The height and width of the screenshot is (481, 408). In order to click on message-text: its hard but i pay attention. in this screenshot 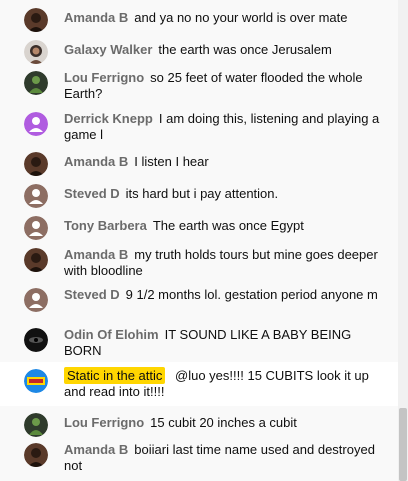, I will do `click(202, 193)`.